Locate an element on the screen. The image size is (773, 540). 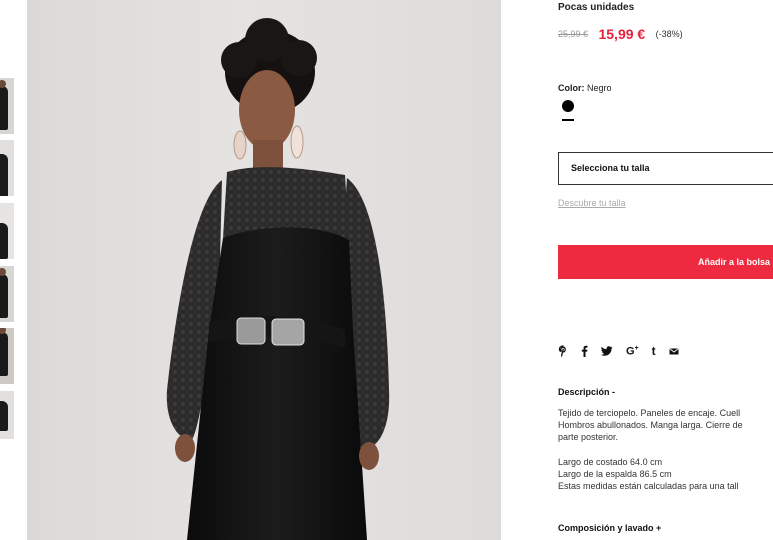
thumbnail-strip is located at coordinates (7, 270).